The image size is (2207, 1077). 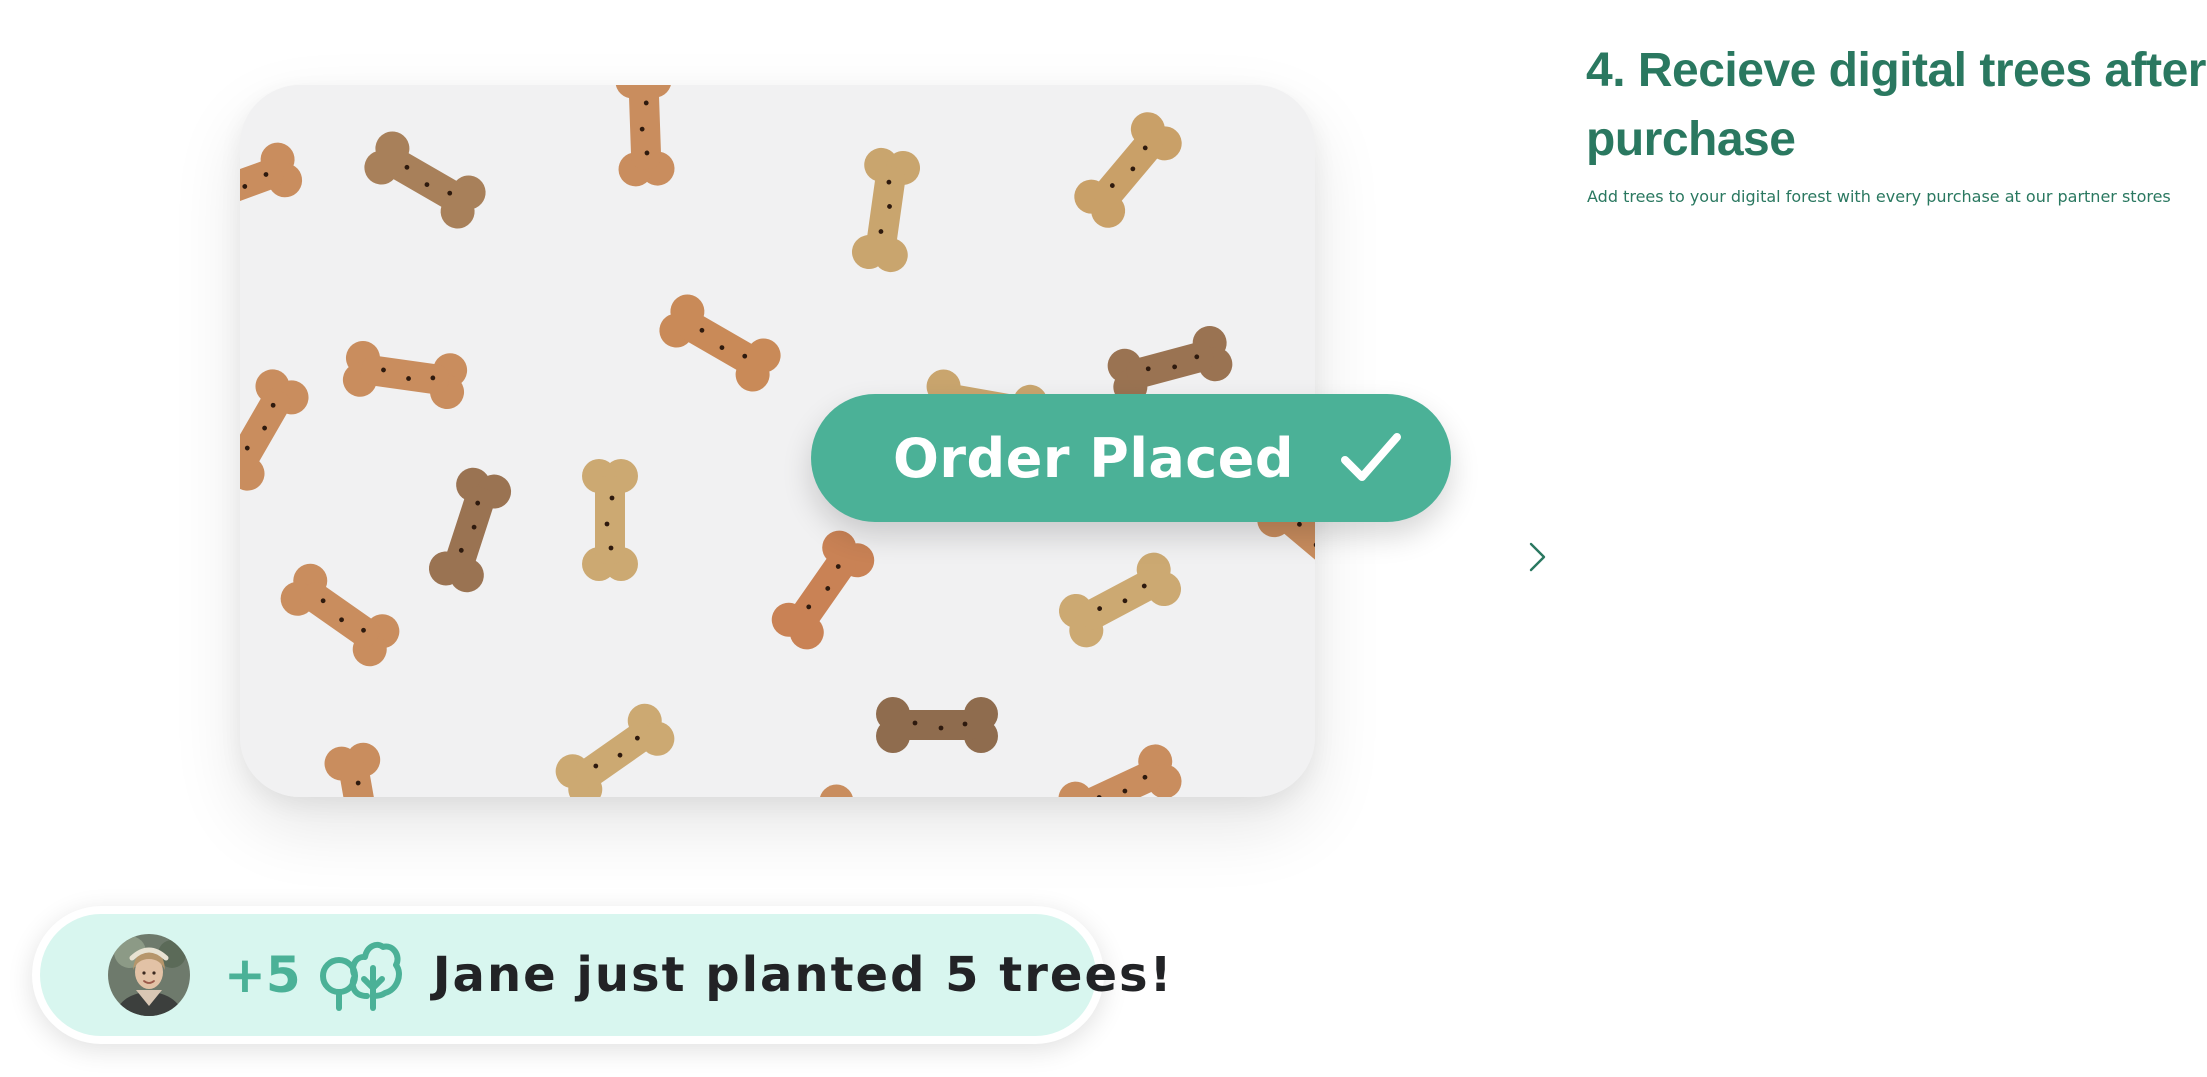 I want to click on next-step-button, so click(x=1538, y=557).